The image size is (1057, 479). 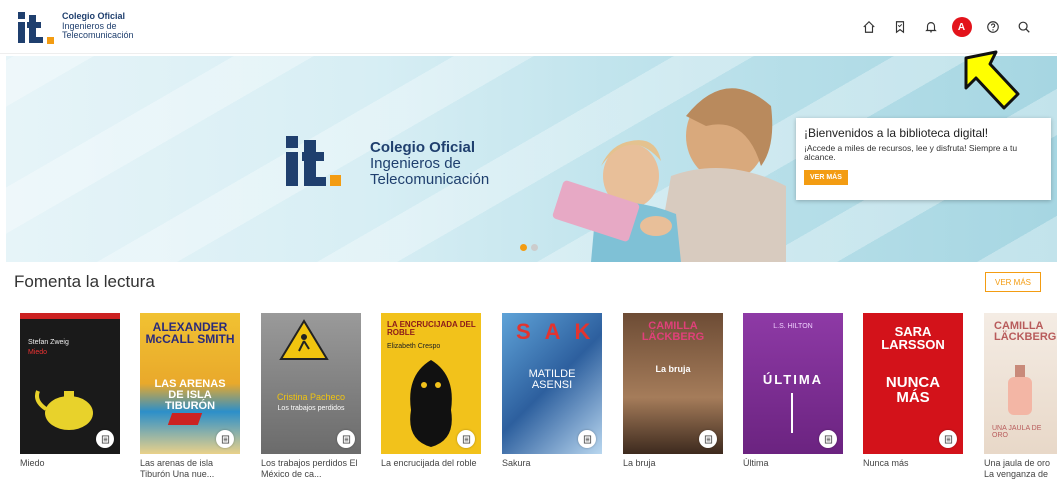 I want to click on user-avatar: A, so click(x=961, y=27).